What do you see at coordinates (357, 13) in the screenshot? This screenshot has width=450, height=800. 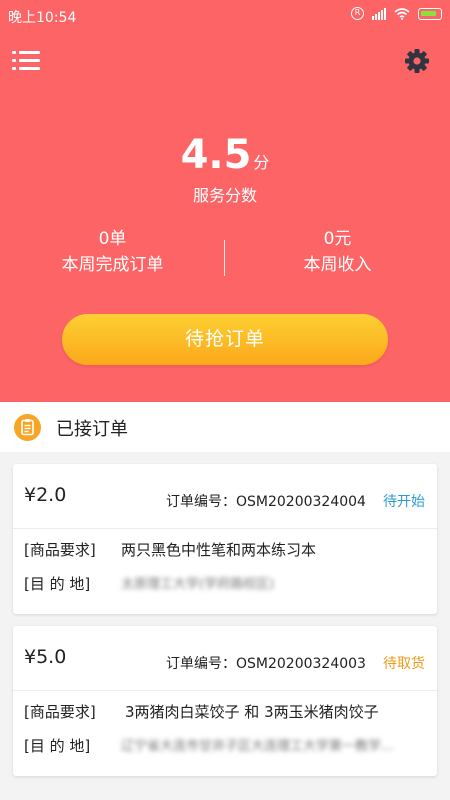 I see `r-icon: R` at bounding box center [357, 13].